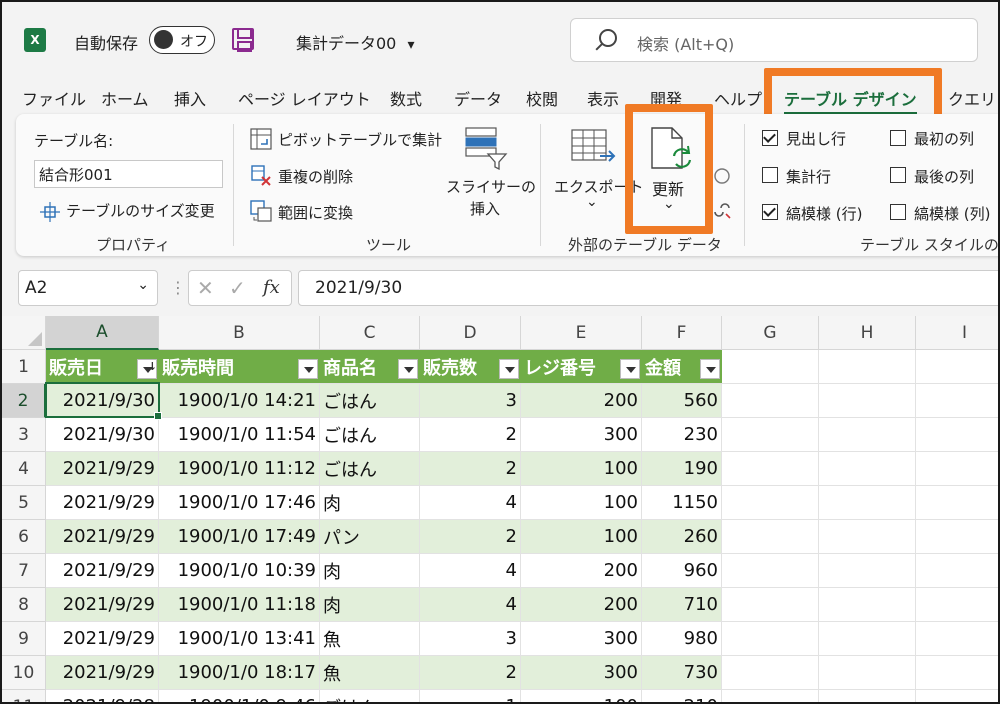 The image size is (1000, 704). Describe the element at coordinates (239, 571) in the screenshot. I see `table-cell: 1900/1/0 10:39` at that location.